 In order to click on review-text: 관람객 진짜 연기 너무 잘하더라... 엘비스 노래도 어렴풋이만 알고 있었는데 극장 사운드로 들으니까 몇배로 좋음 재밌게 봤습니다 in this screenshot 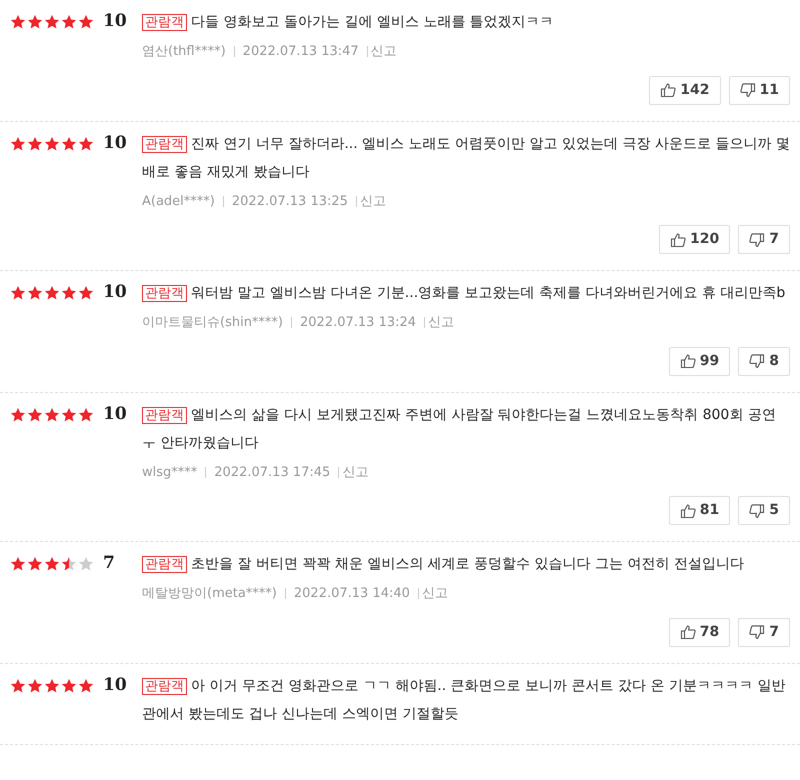, I will do `click(466, 158)`.